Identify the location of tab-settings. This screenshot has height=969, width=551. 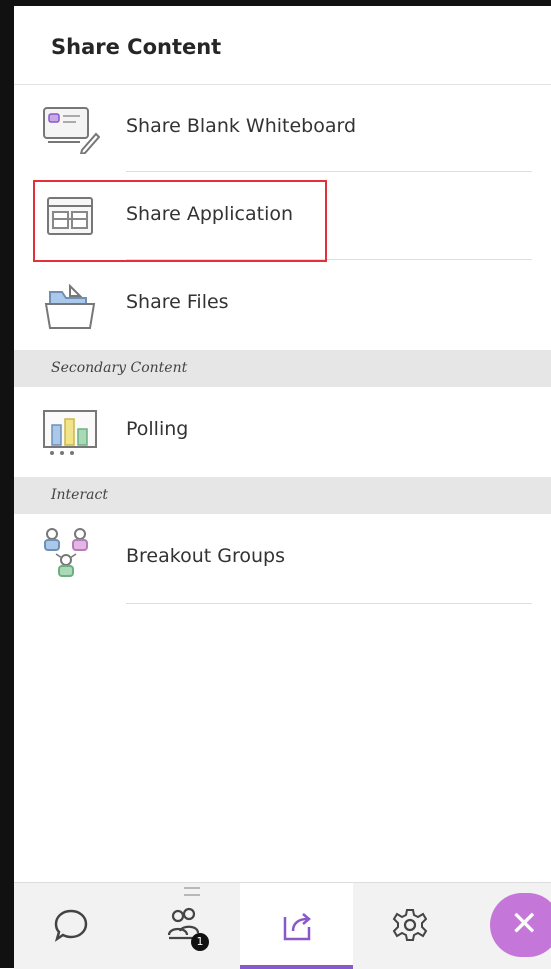
(409, 926).